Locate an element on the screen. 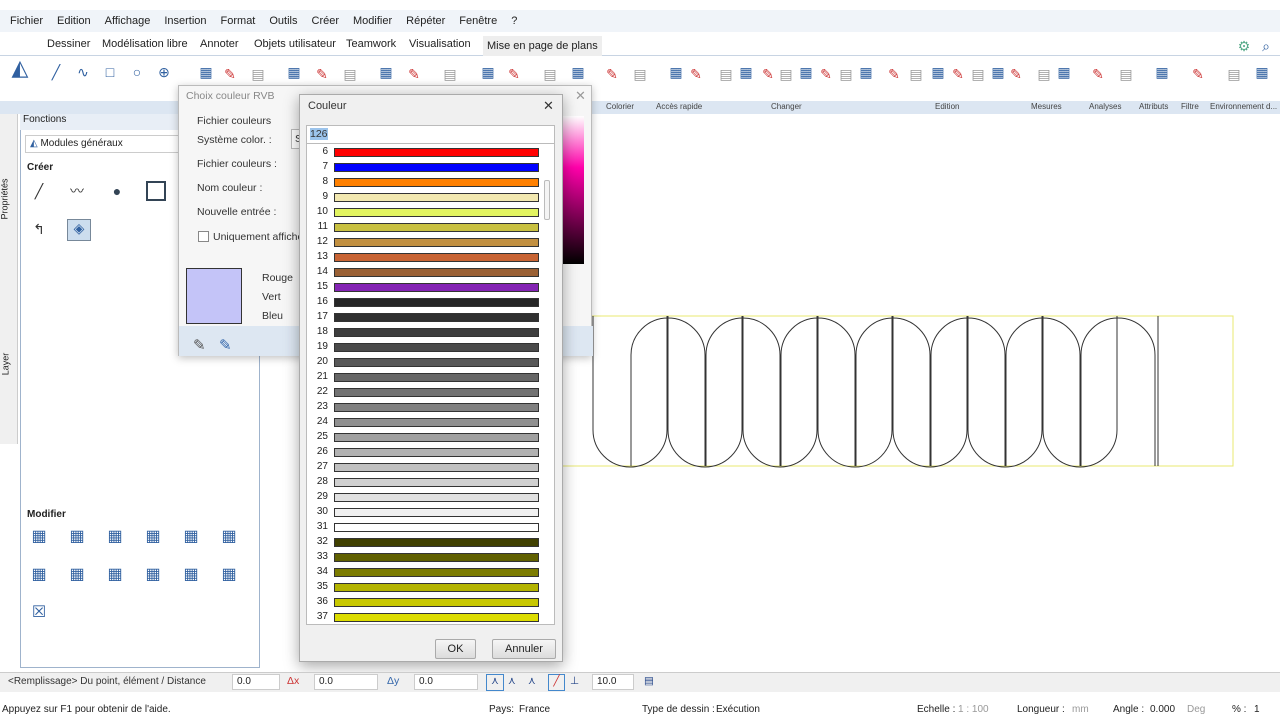  fill-tool-icon: ◈ is located at coordinates (79, 230).